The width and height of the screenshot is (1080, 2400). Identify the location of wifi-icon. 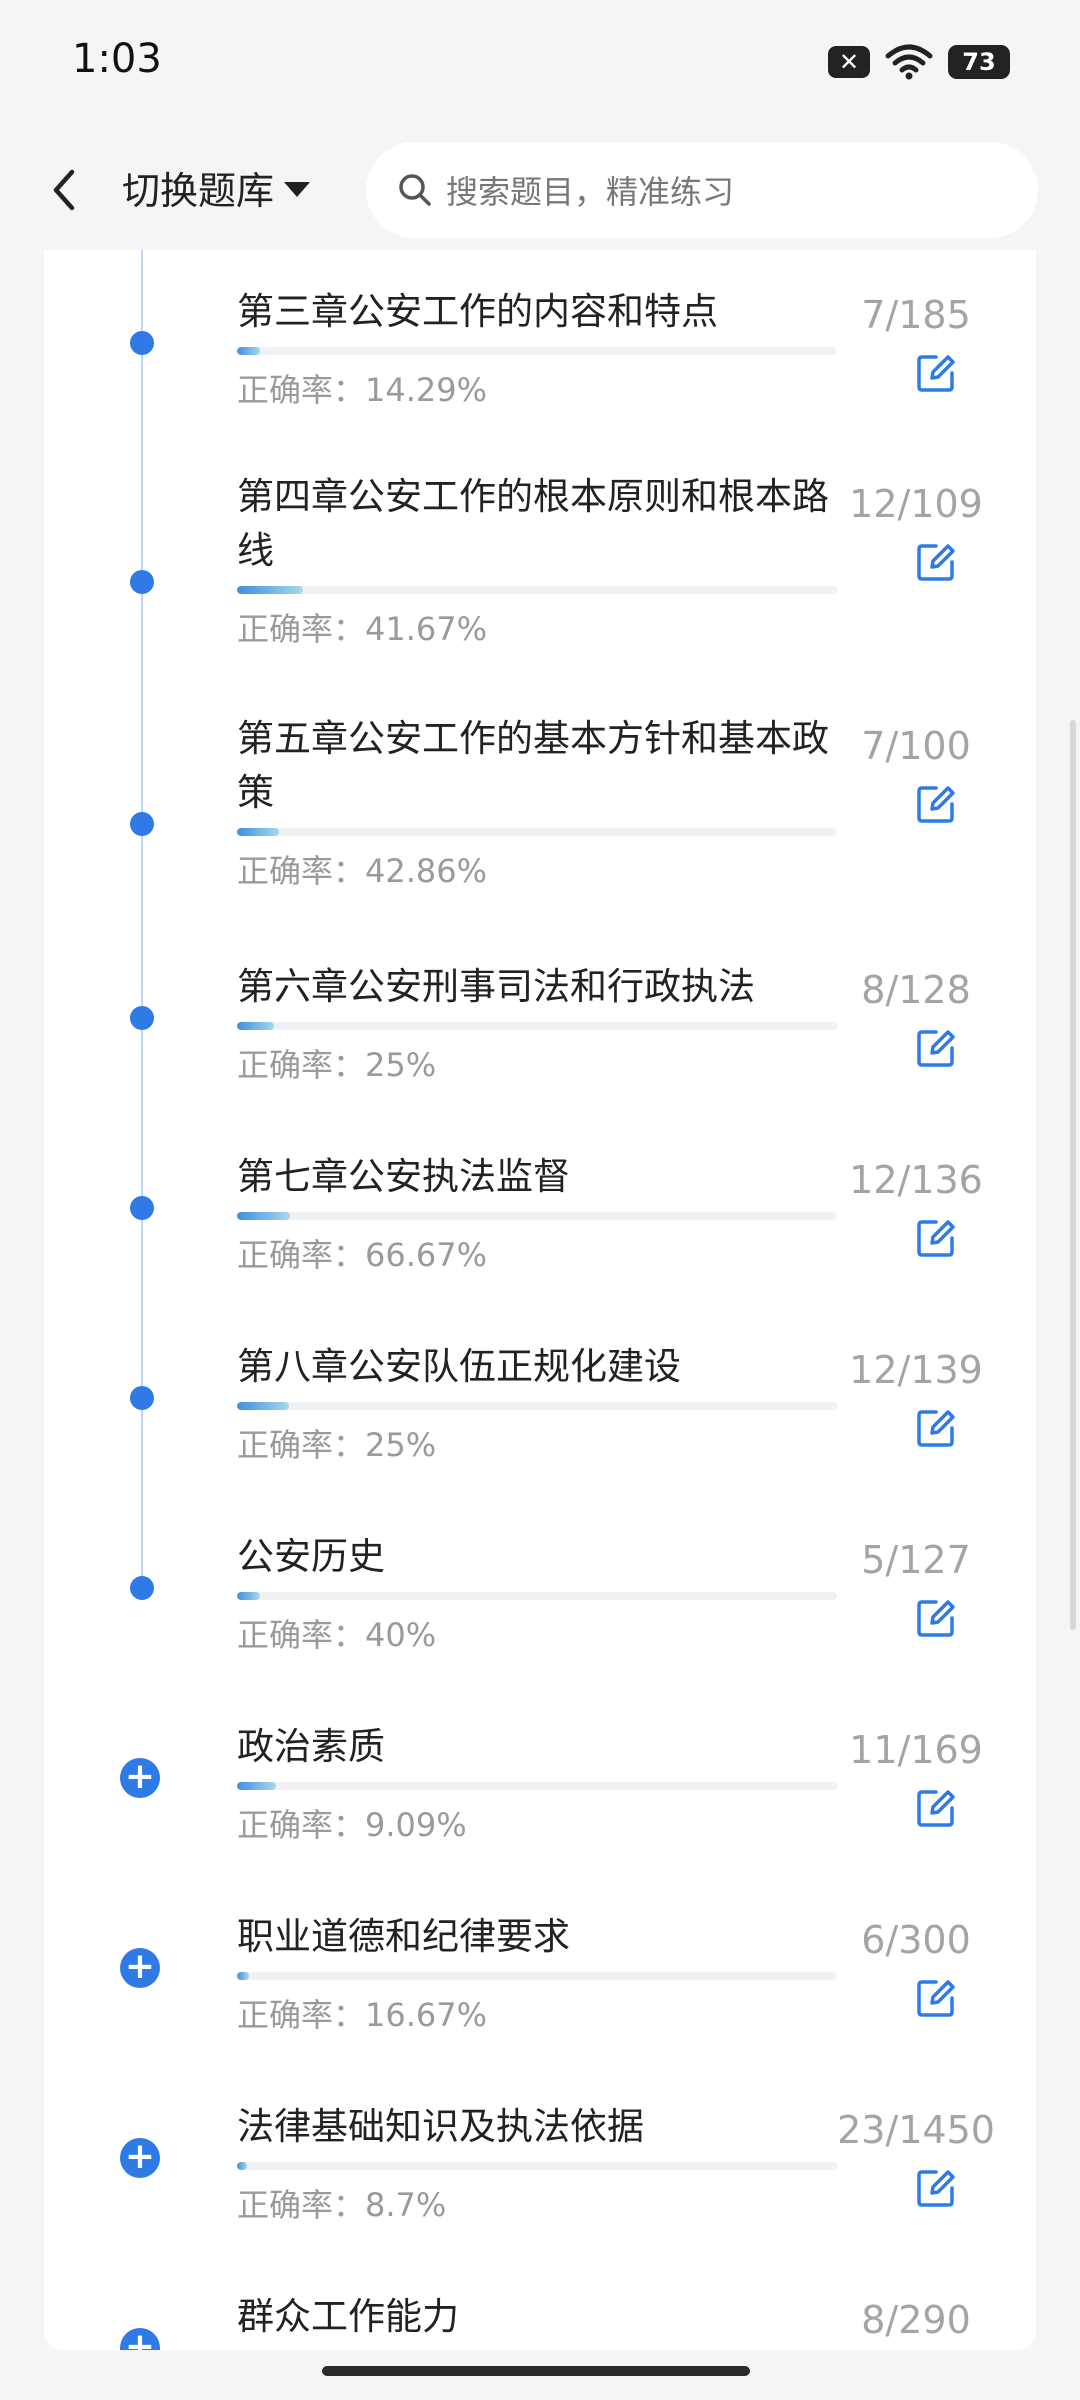
(909, 62).